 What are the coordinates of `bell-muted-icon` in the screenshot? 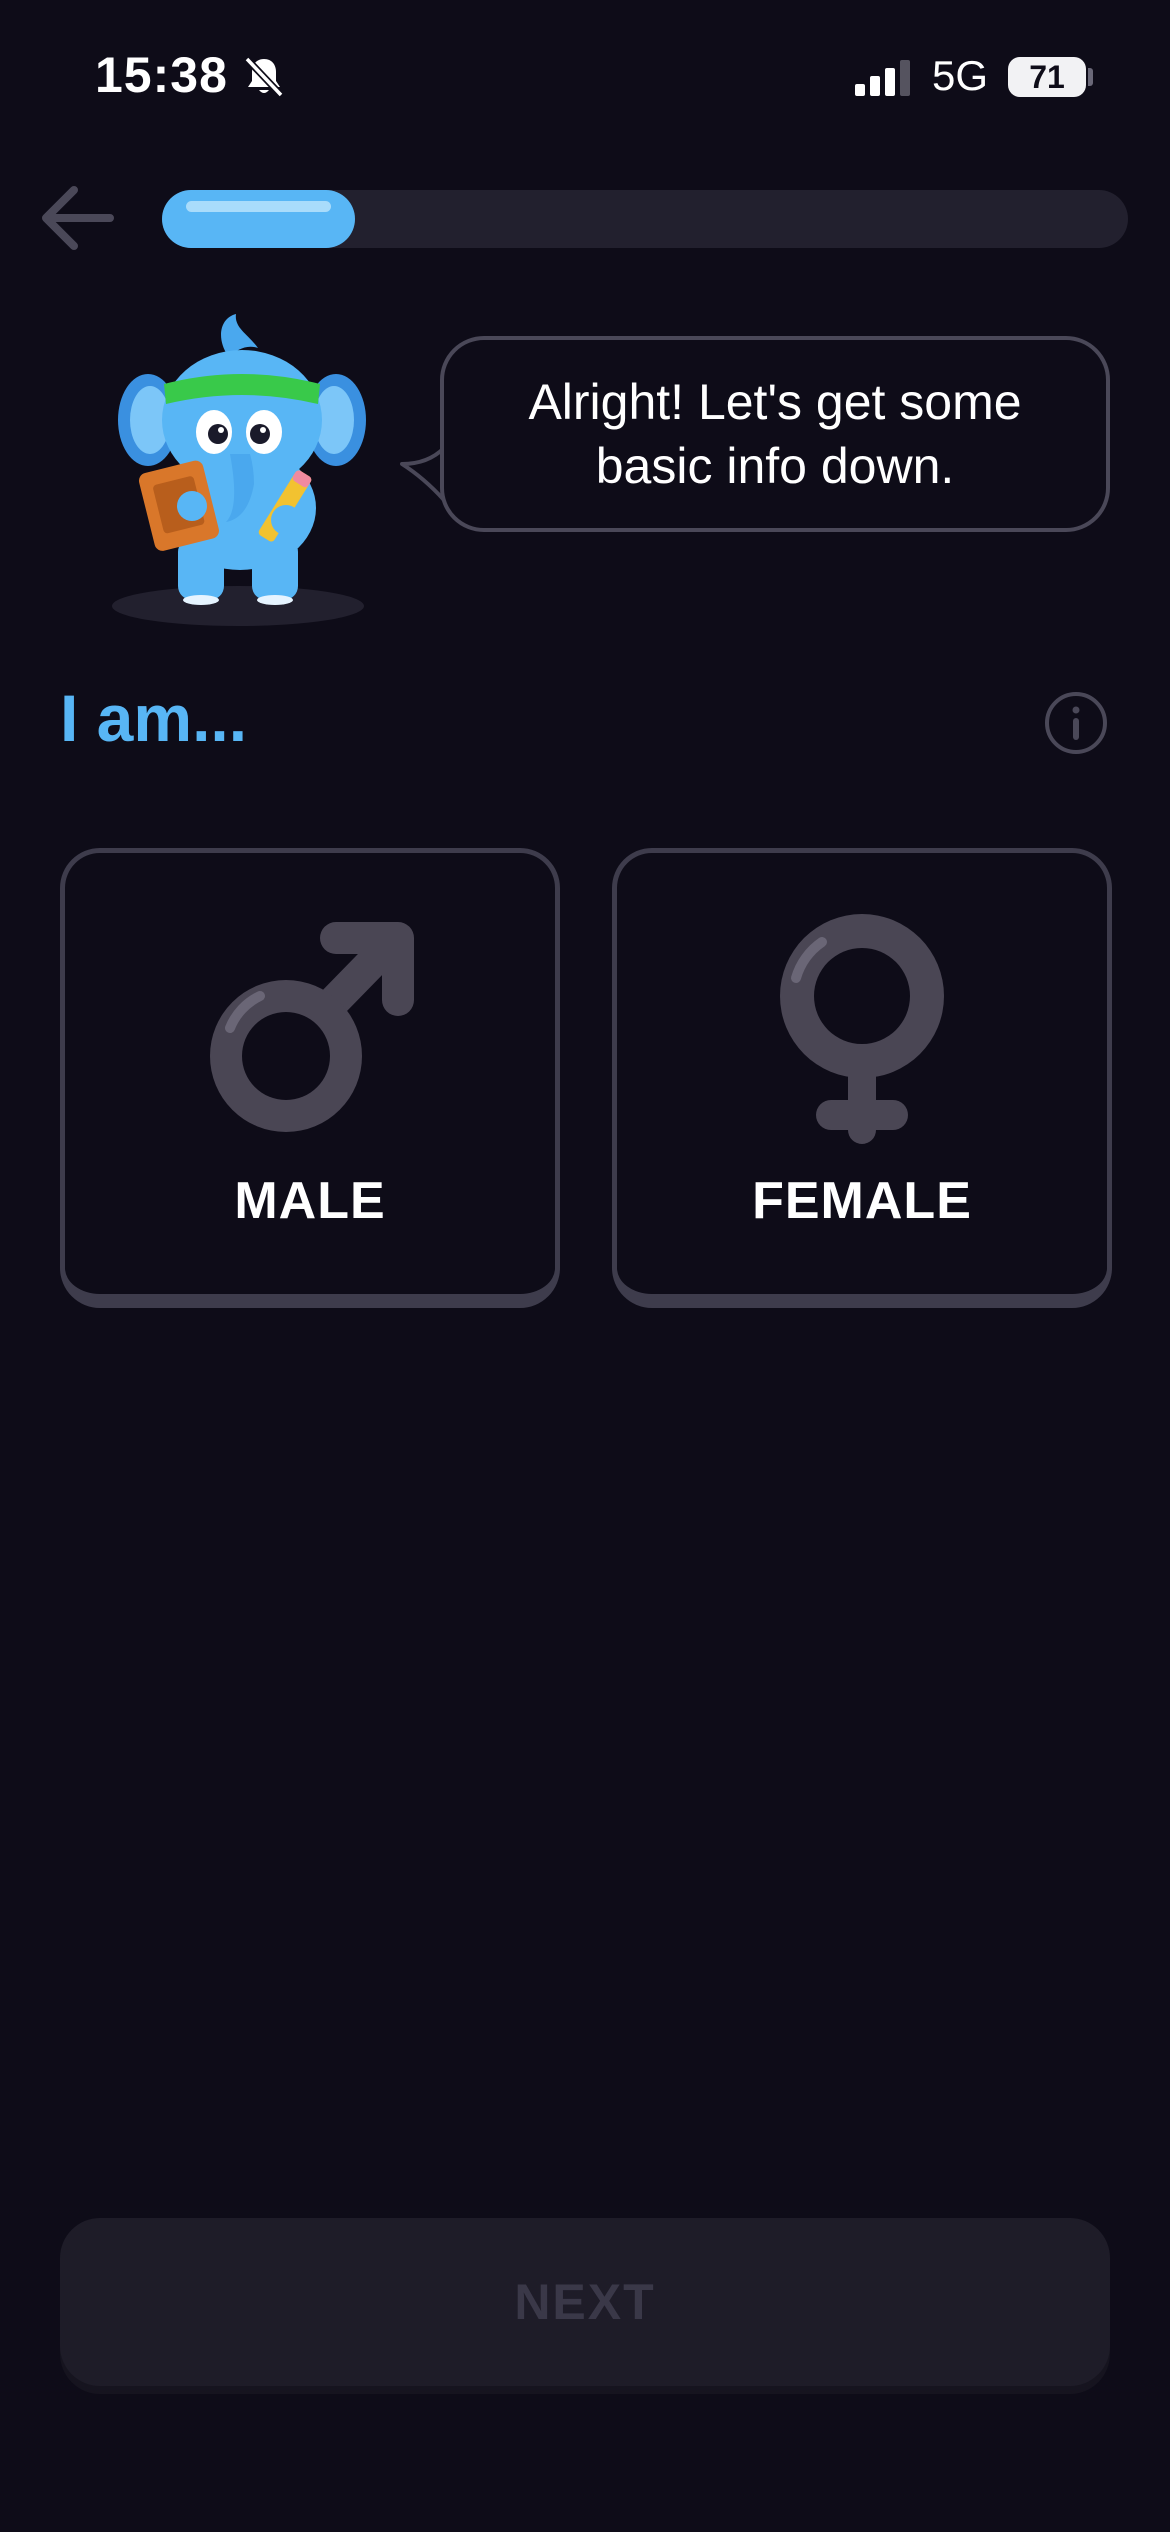 It's located at (264, 77).